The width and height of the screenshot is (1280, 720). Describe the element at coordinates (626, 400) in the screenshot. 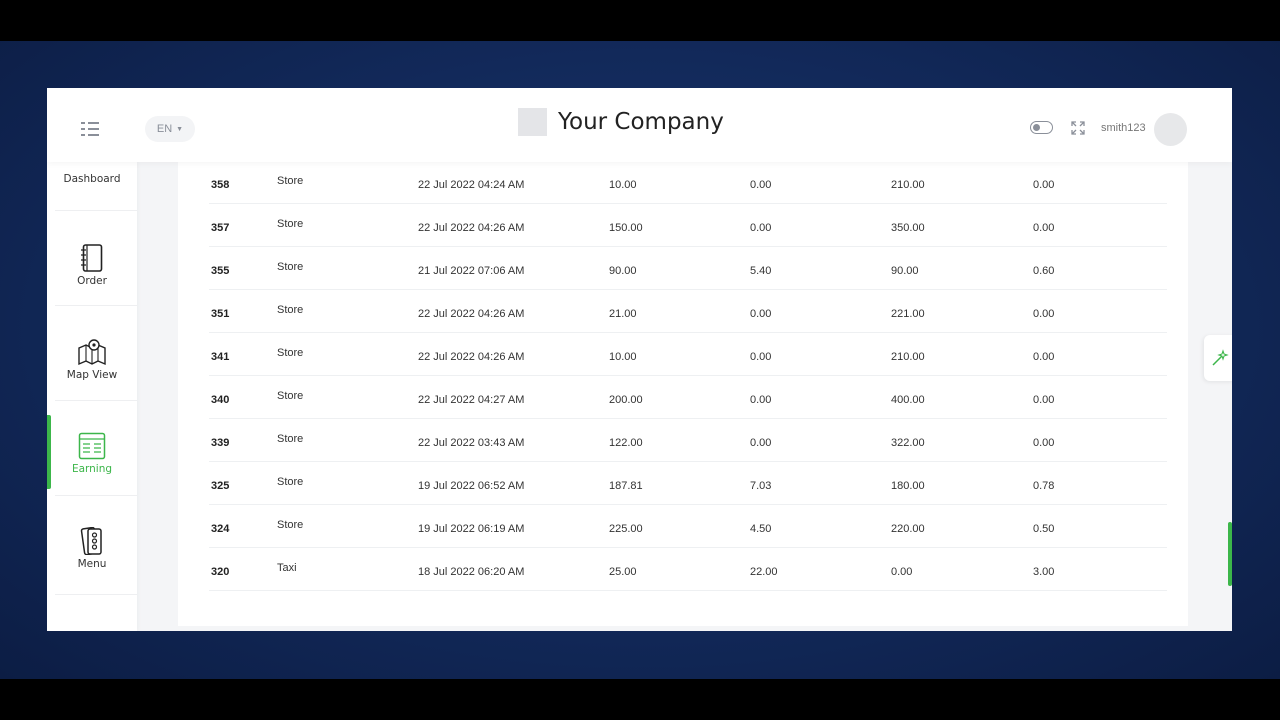

I see `amount-col-1: 200.00` at that location.